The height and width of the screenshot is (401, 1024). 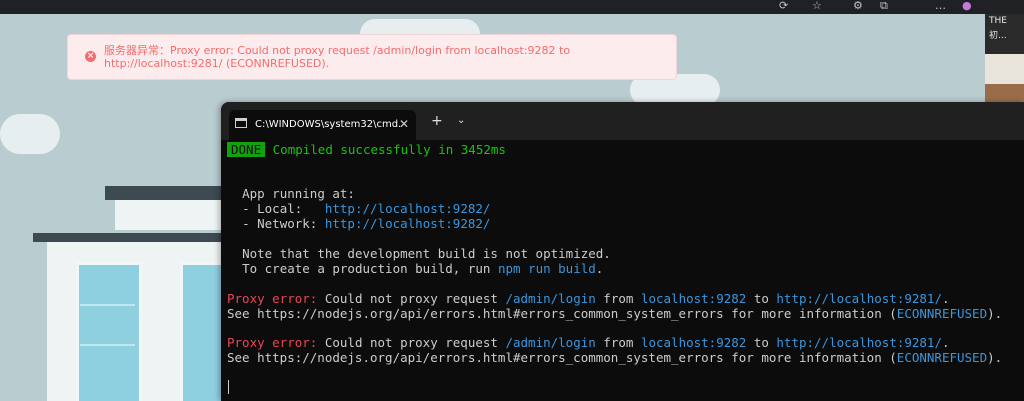 What do you see at coordinates (783, 6) in the screenshot?
I see `refresh-icon: ⟳` at bounding box center [783, 6].